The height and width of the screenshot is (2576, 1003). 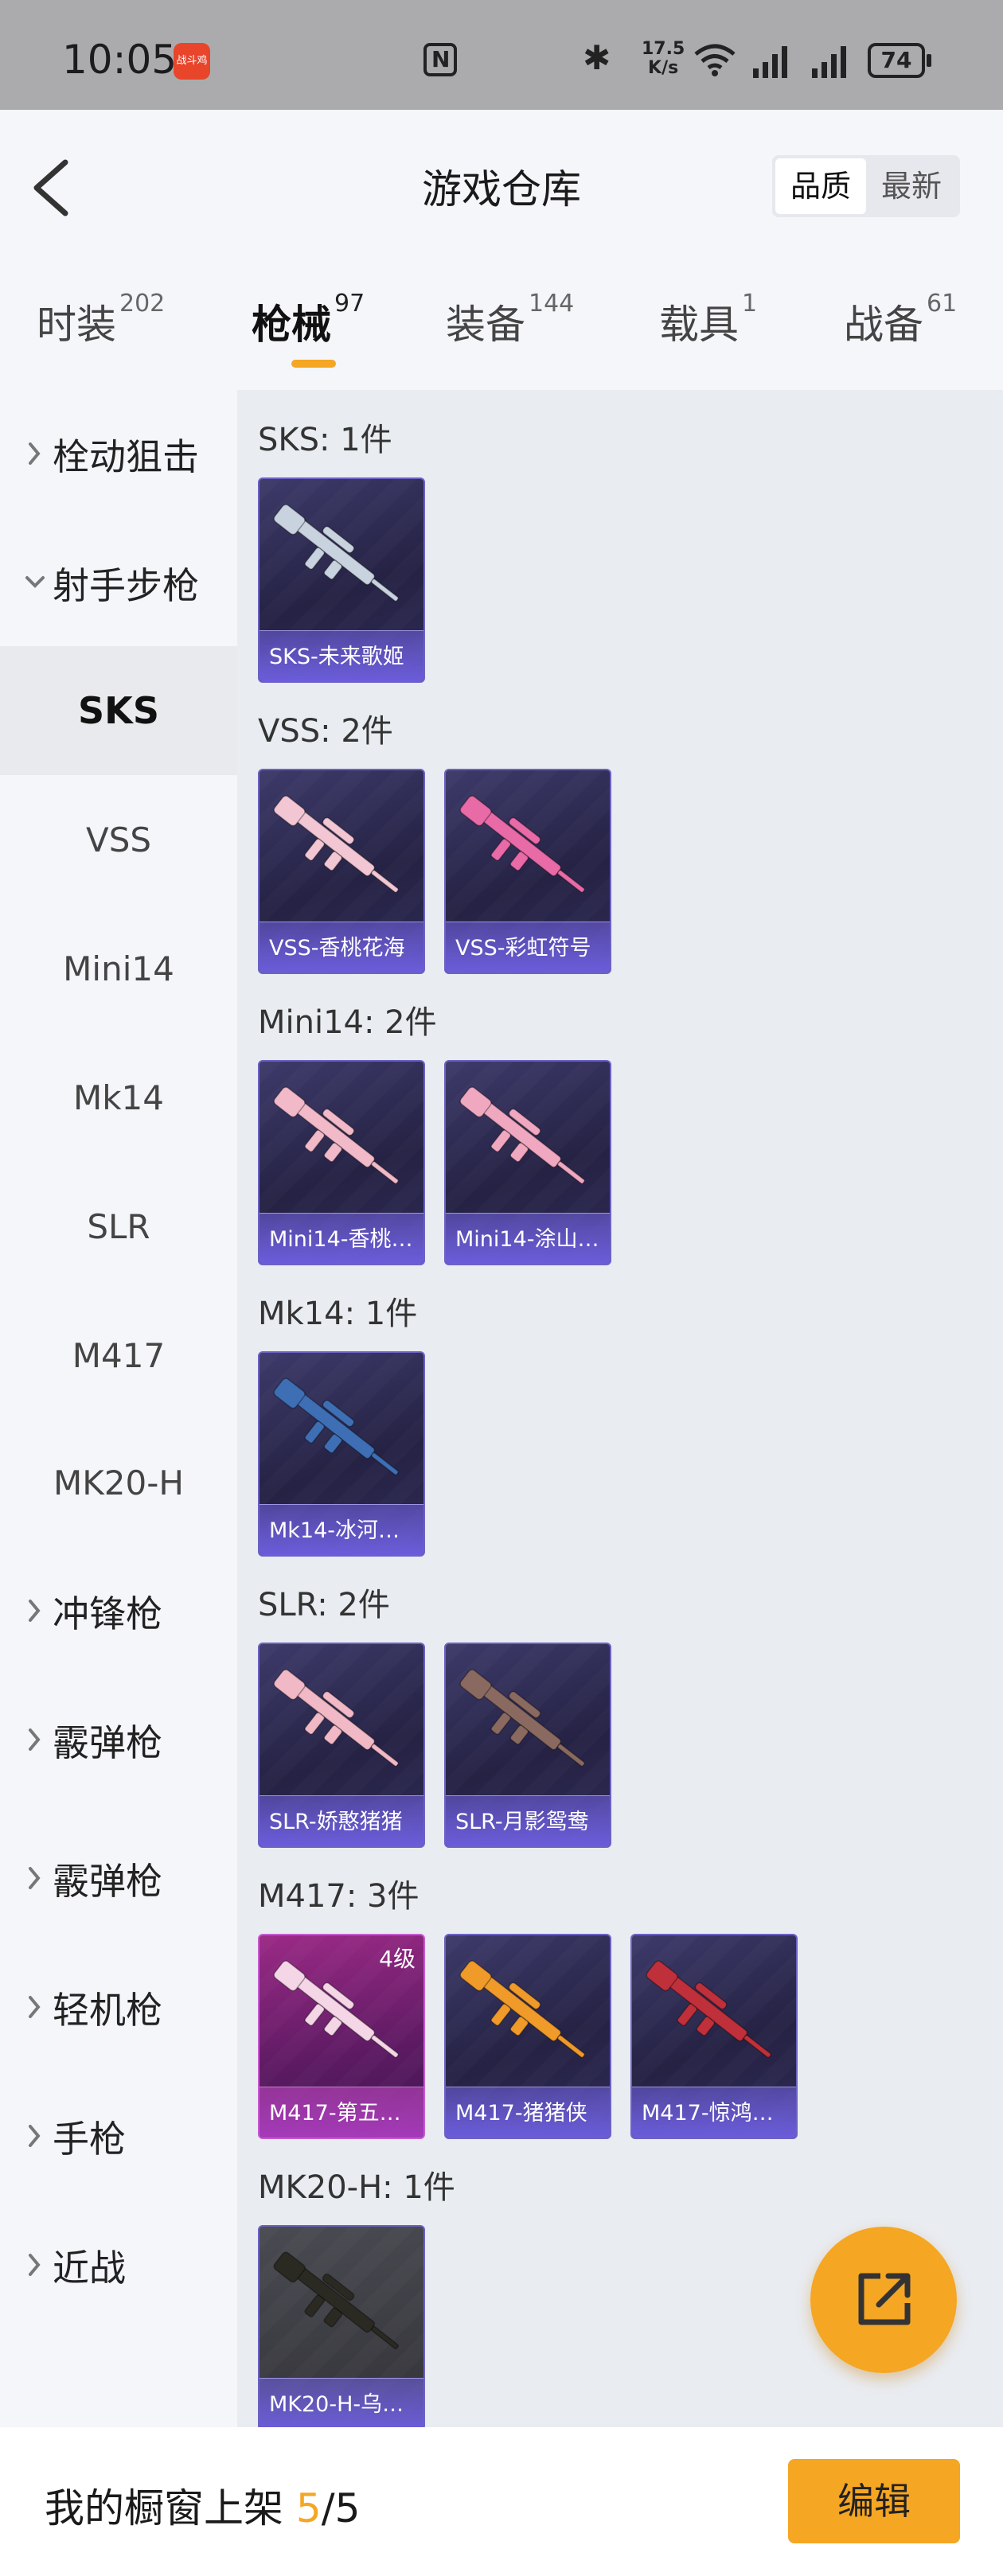 What do you see at coordinates (347, 1022) in the screenshot?
I see `section-title: Mini14: 2件` at bounding box center [347, 1022].